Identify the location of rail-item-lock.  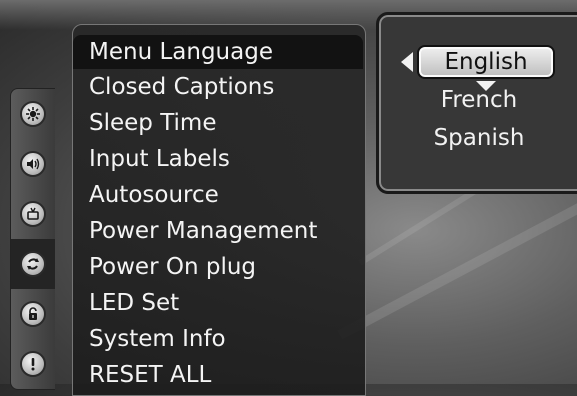
(33, 314).